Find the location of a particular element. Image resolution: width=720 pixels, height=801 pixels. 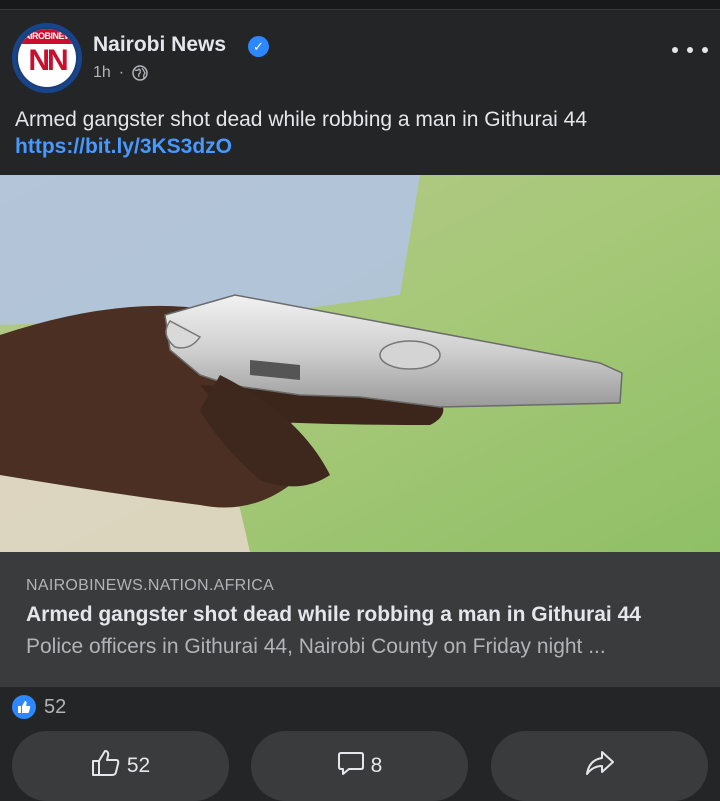

thumbs-up-icon is located at coordinates (106, 766).